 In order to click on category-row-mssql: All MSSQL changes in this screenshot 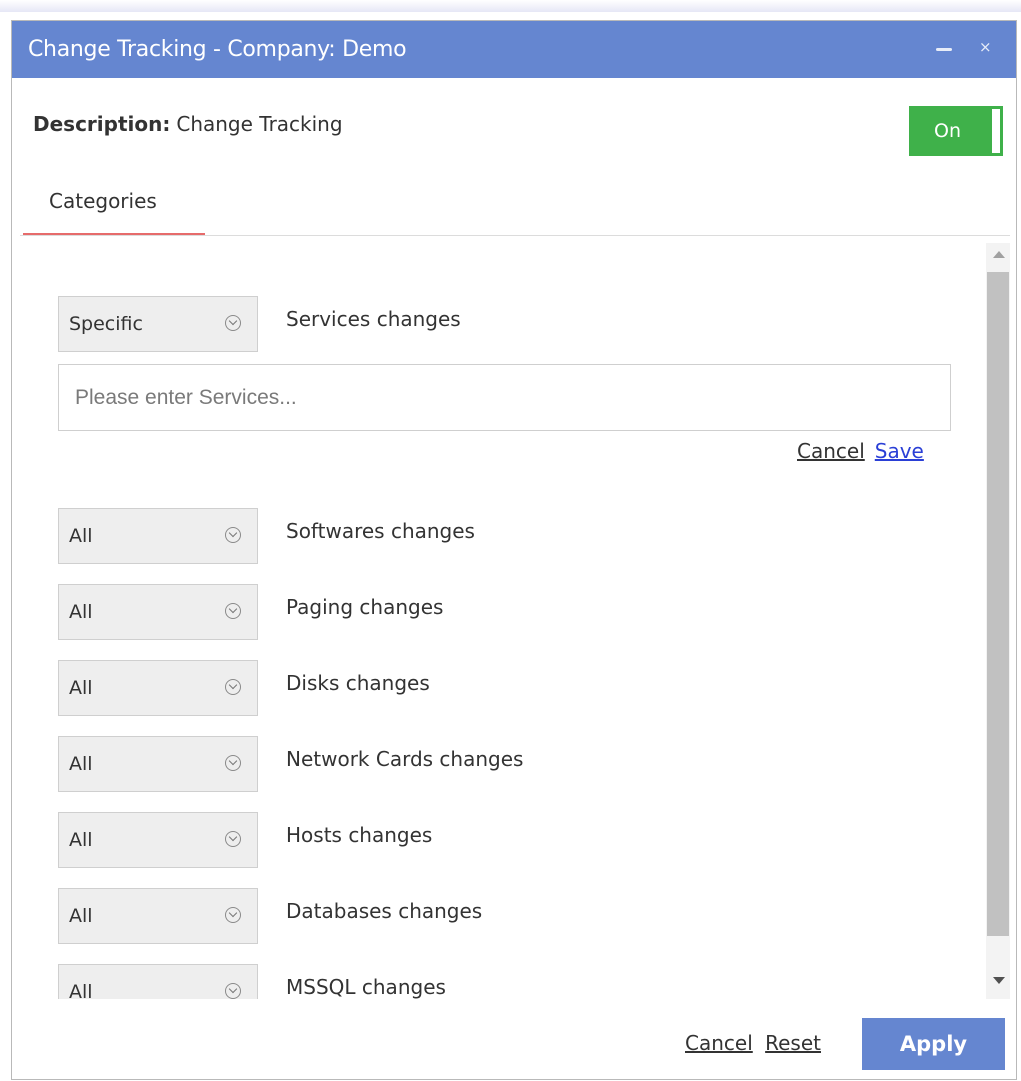, I will do `click(508, 981)`.